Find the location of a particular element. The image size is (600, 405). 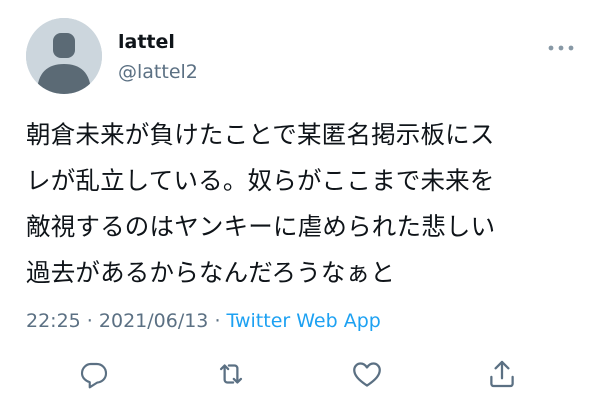

retweet-button is located at coordinates (231, 374).